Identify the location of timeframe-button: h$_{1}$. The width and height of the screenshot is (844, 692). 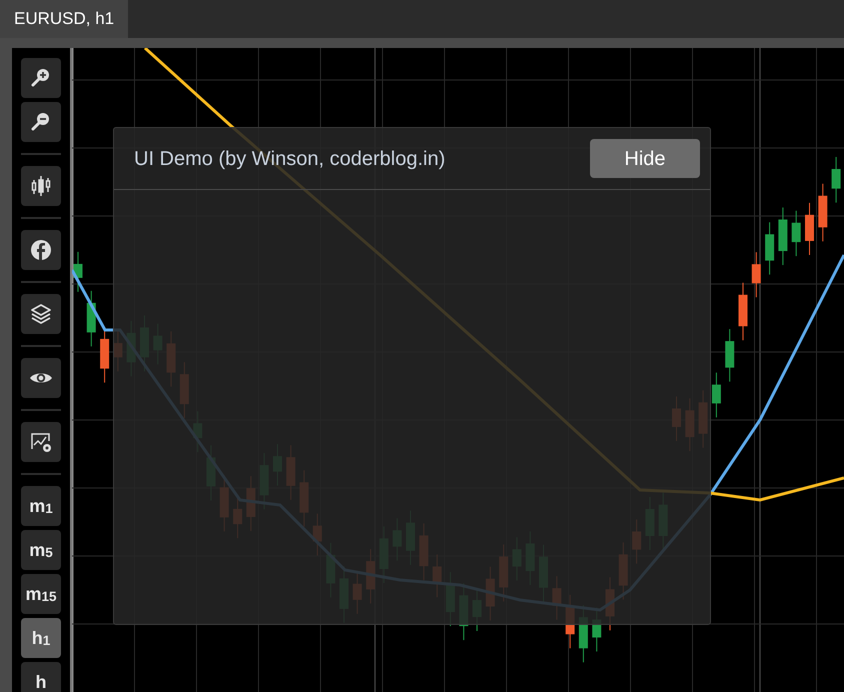
(41, 638).